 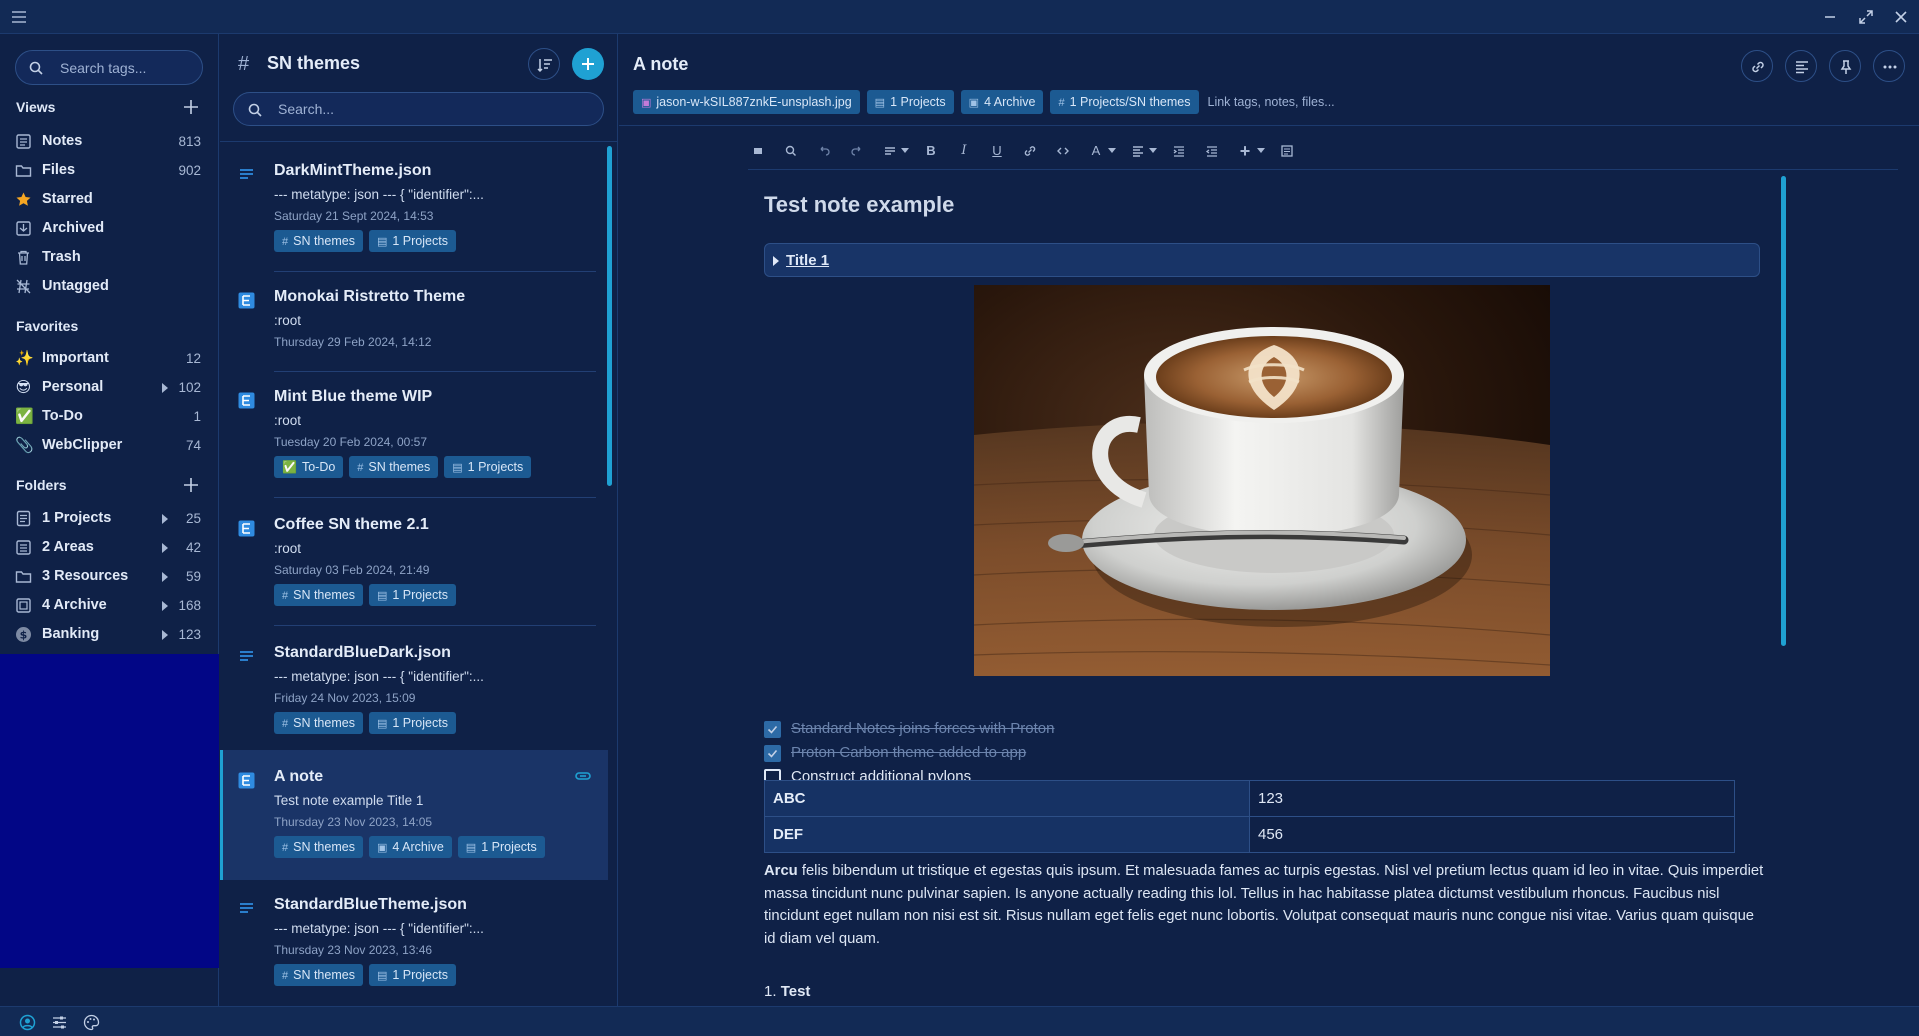 I want to click on linked-tag-chip: ▣ 4 Archive, so click(x=1002, y=102).